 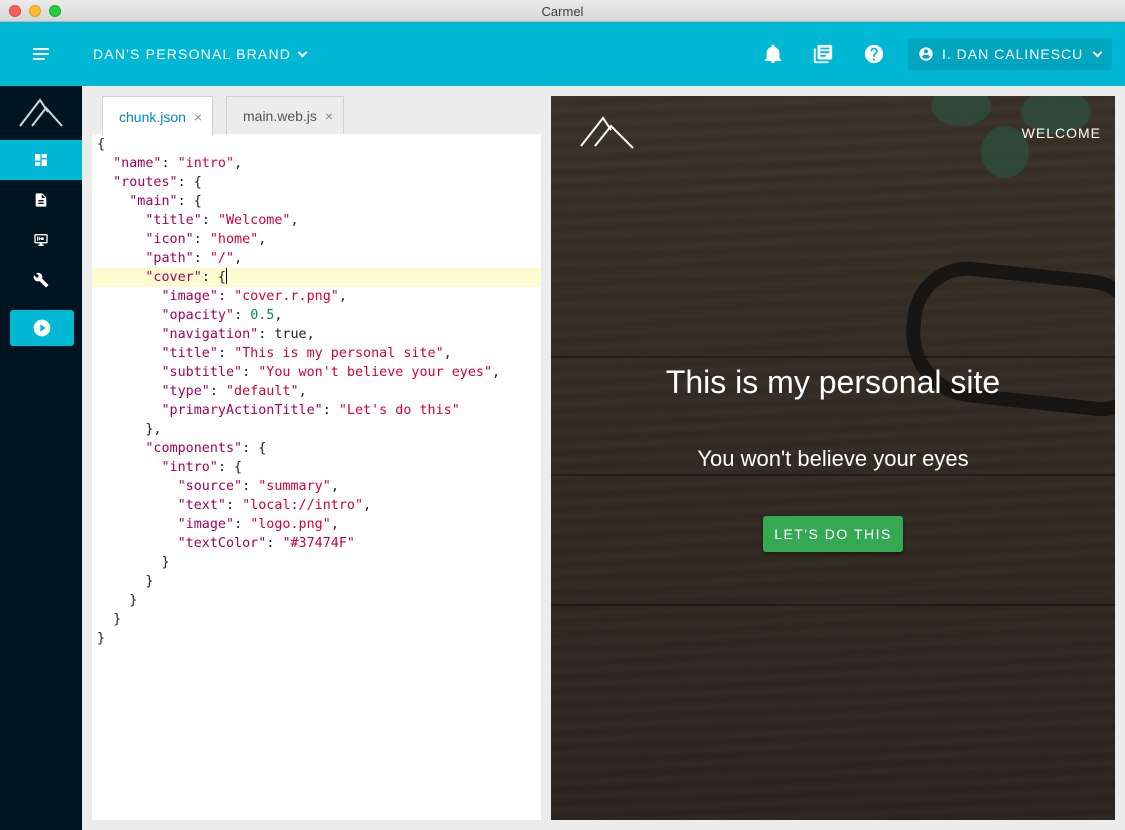 I want to click on code-line: "icon": "home",, so click(x=316, y=239).